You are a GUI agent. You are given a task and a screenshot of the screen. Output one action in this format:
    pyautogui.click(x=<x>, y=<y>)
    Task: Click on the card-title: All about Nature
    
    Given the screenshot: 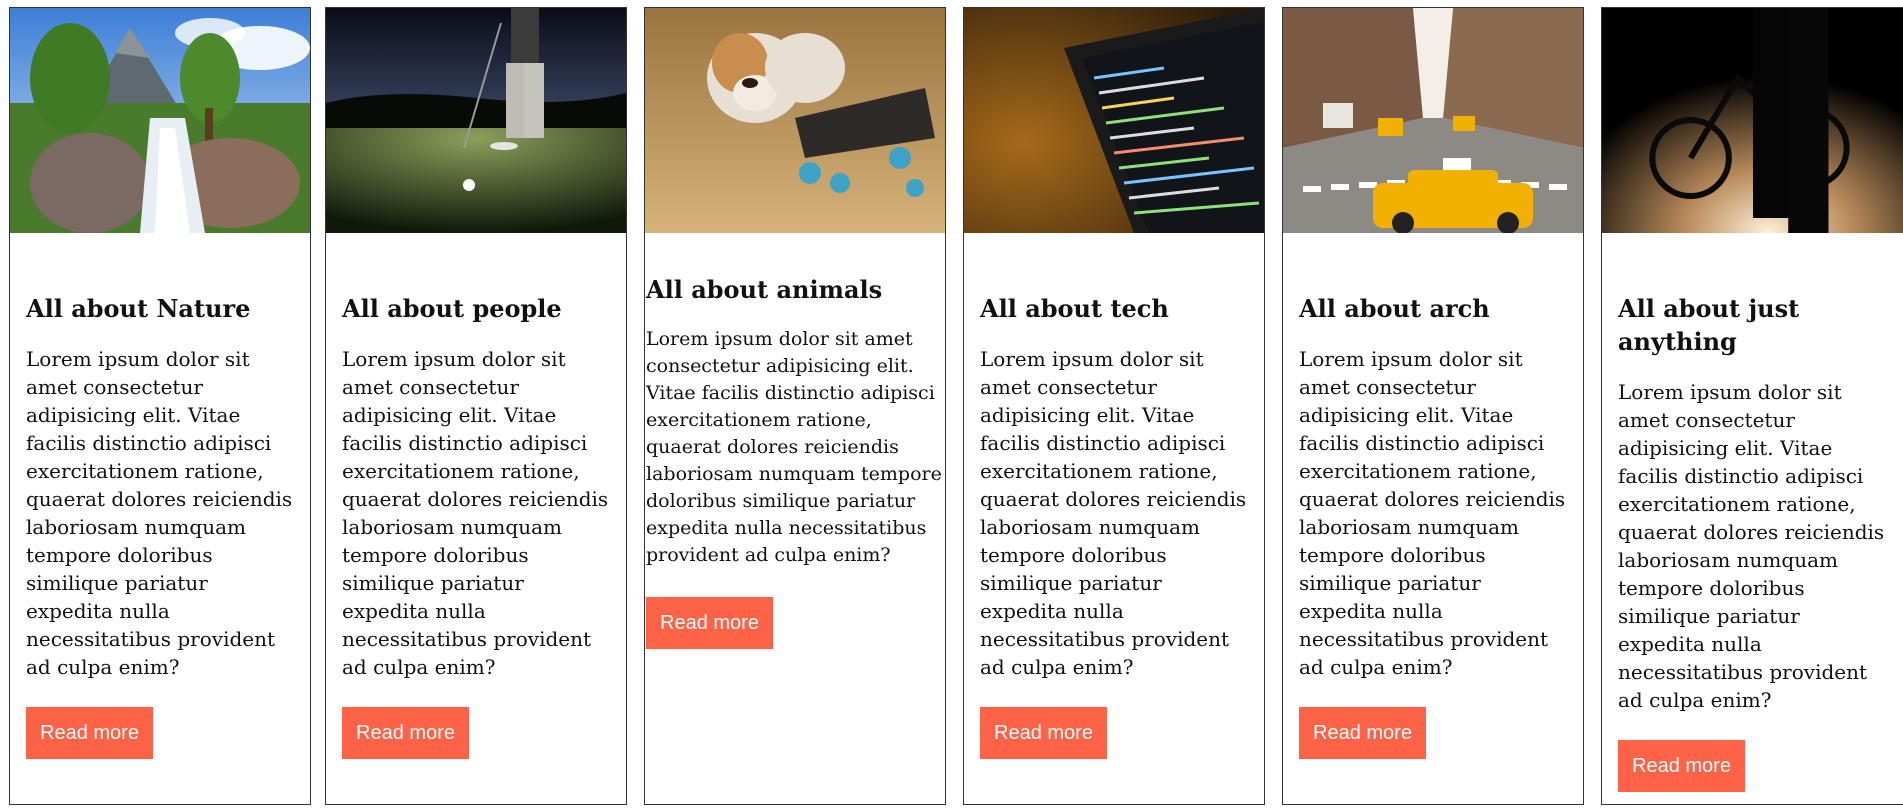 What is the action you would take?
    pyautogui.click(x=138, y=308)
    